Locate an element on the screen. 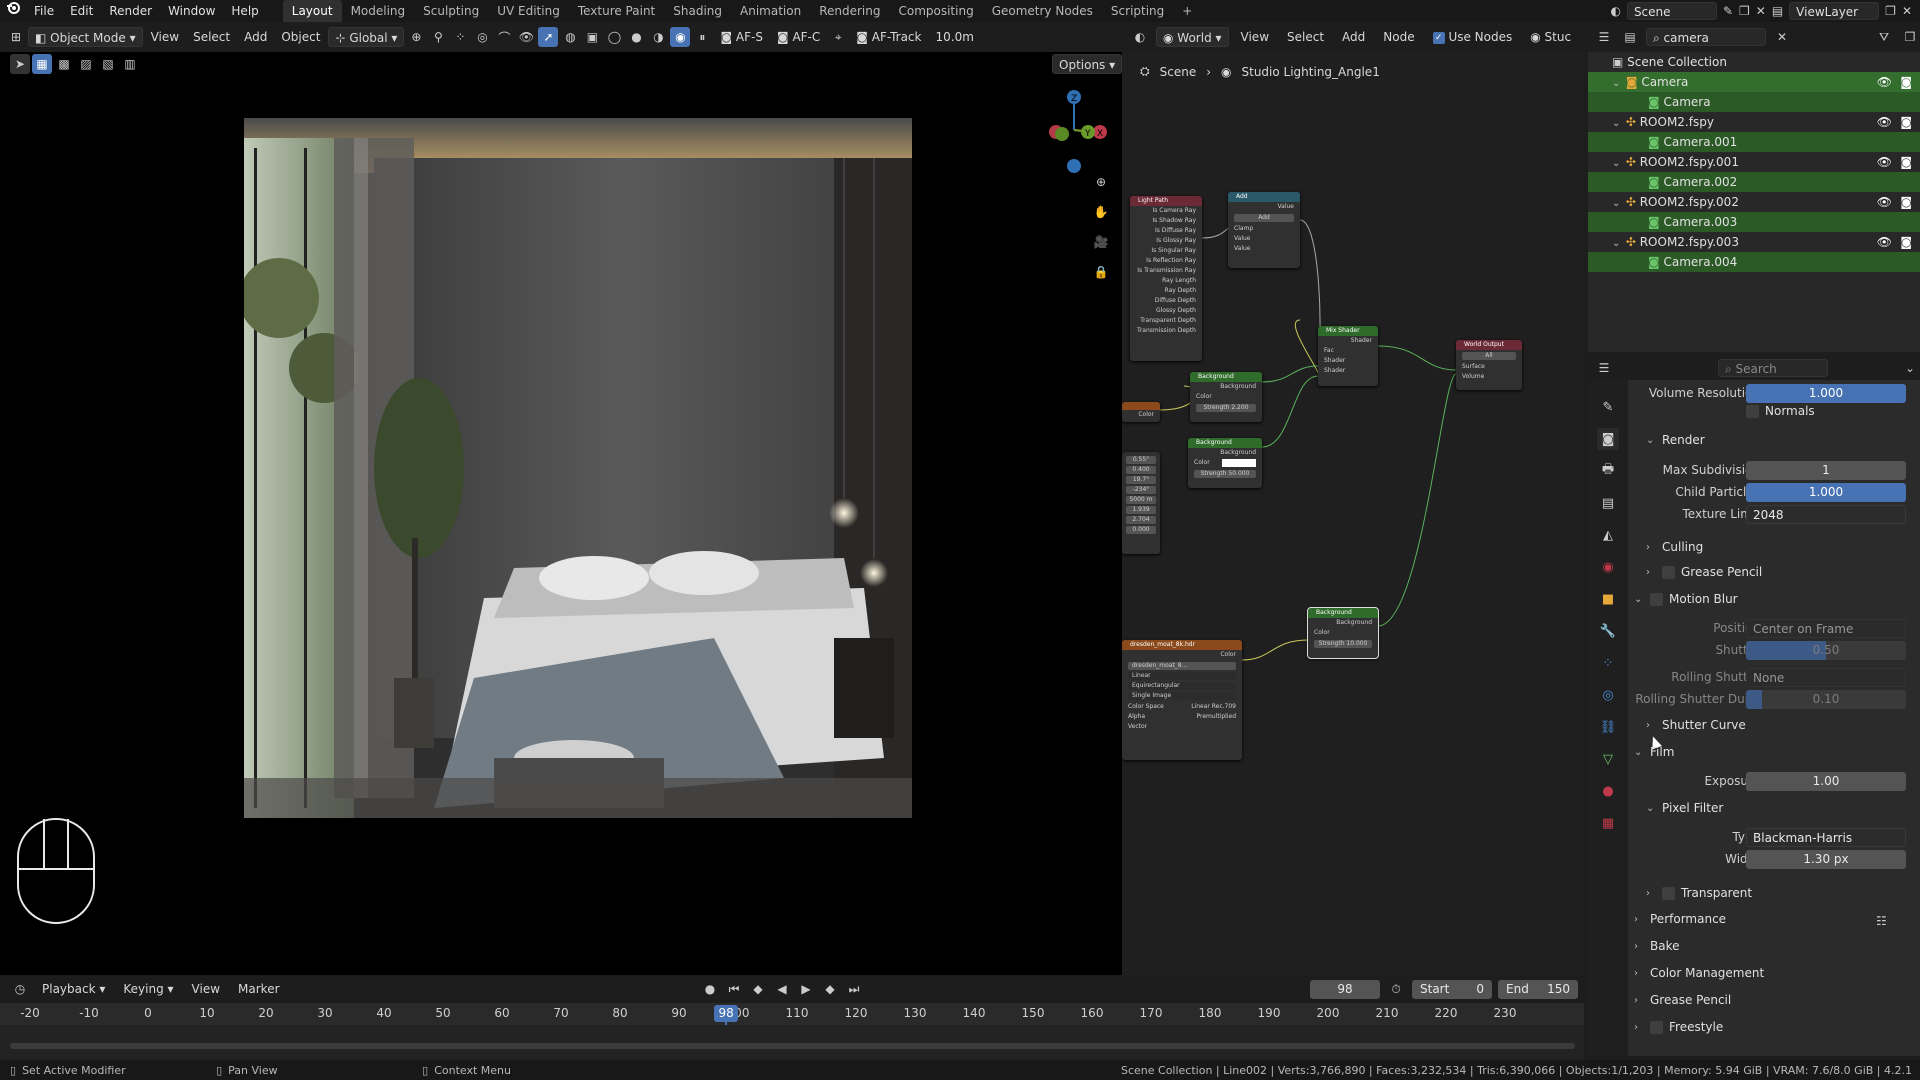  menu-help: Help is located at coordinates (244, 11).